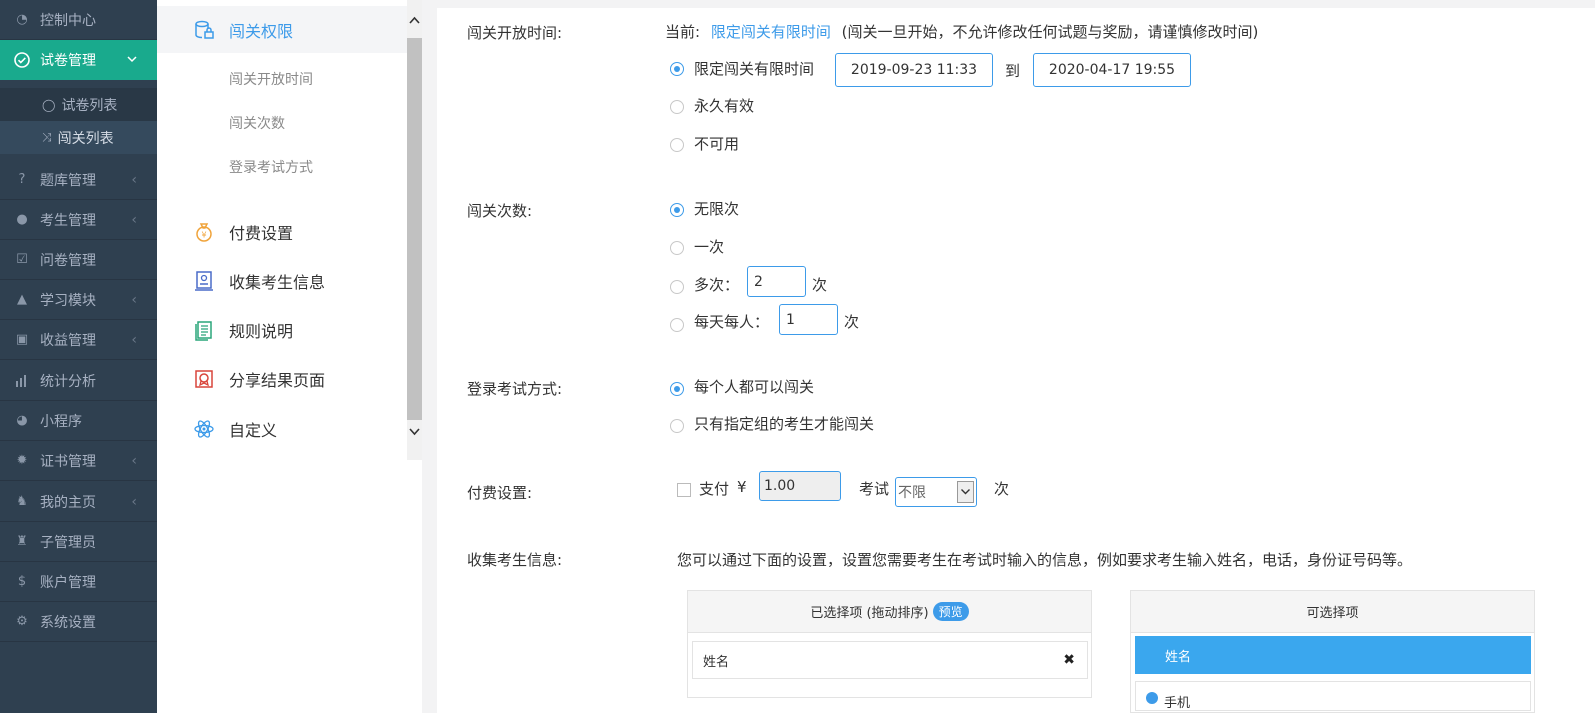 Image resolution: width=1595 pixels, height=713 pixels. What do you see at coordinates (500, 493) in the screenshot?
I see `payment-label: 付费设置:` at bounding box center [500, 493].